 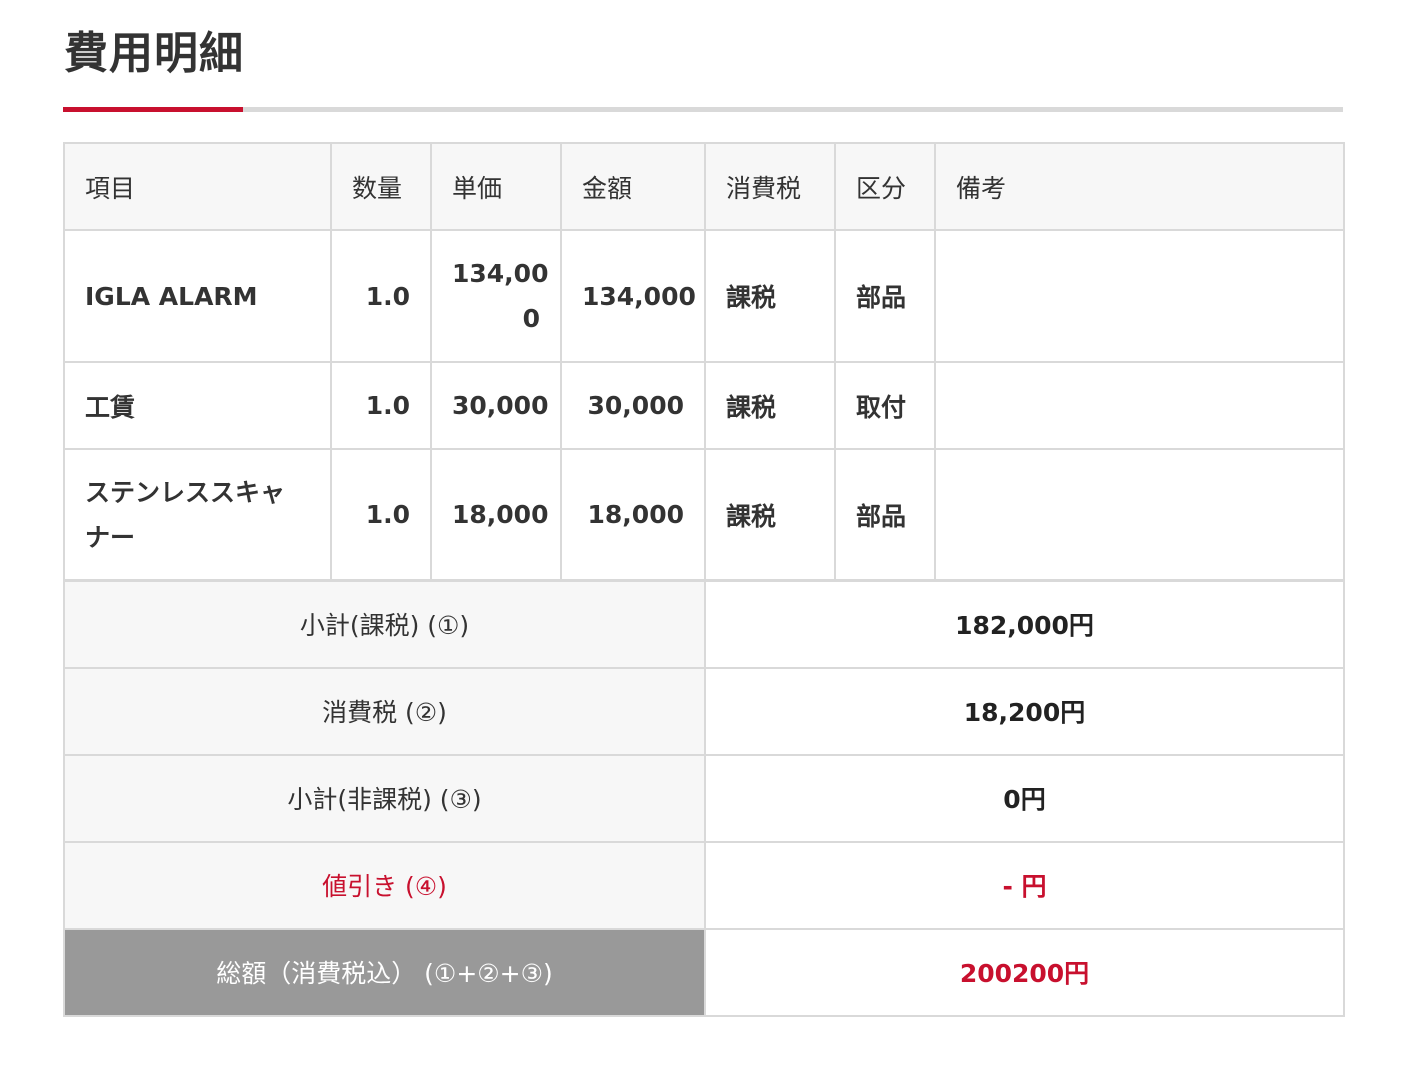 What do you see at coordinates (1024, 798) in the screenshot?
I see `subtotal-nontaxable-value: 0円` at bounding box center [1024, 798].